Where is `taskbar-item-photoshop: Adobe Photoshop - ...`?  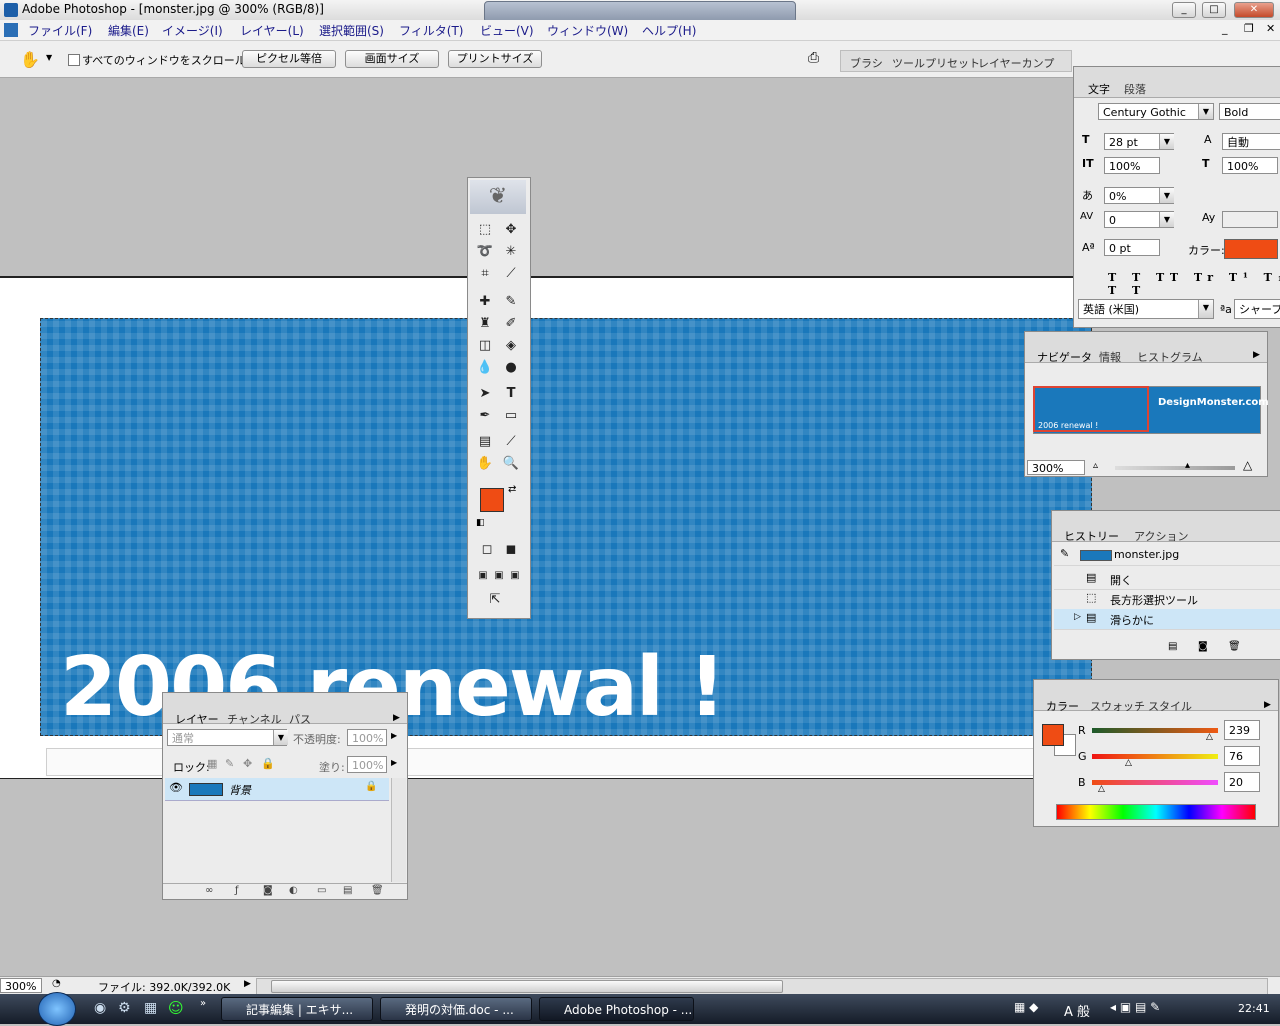 taskbar-item-photoshop: Adobe Photoshop - ... is located at coordinates (616, 1009).